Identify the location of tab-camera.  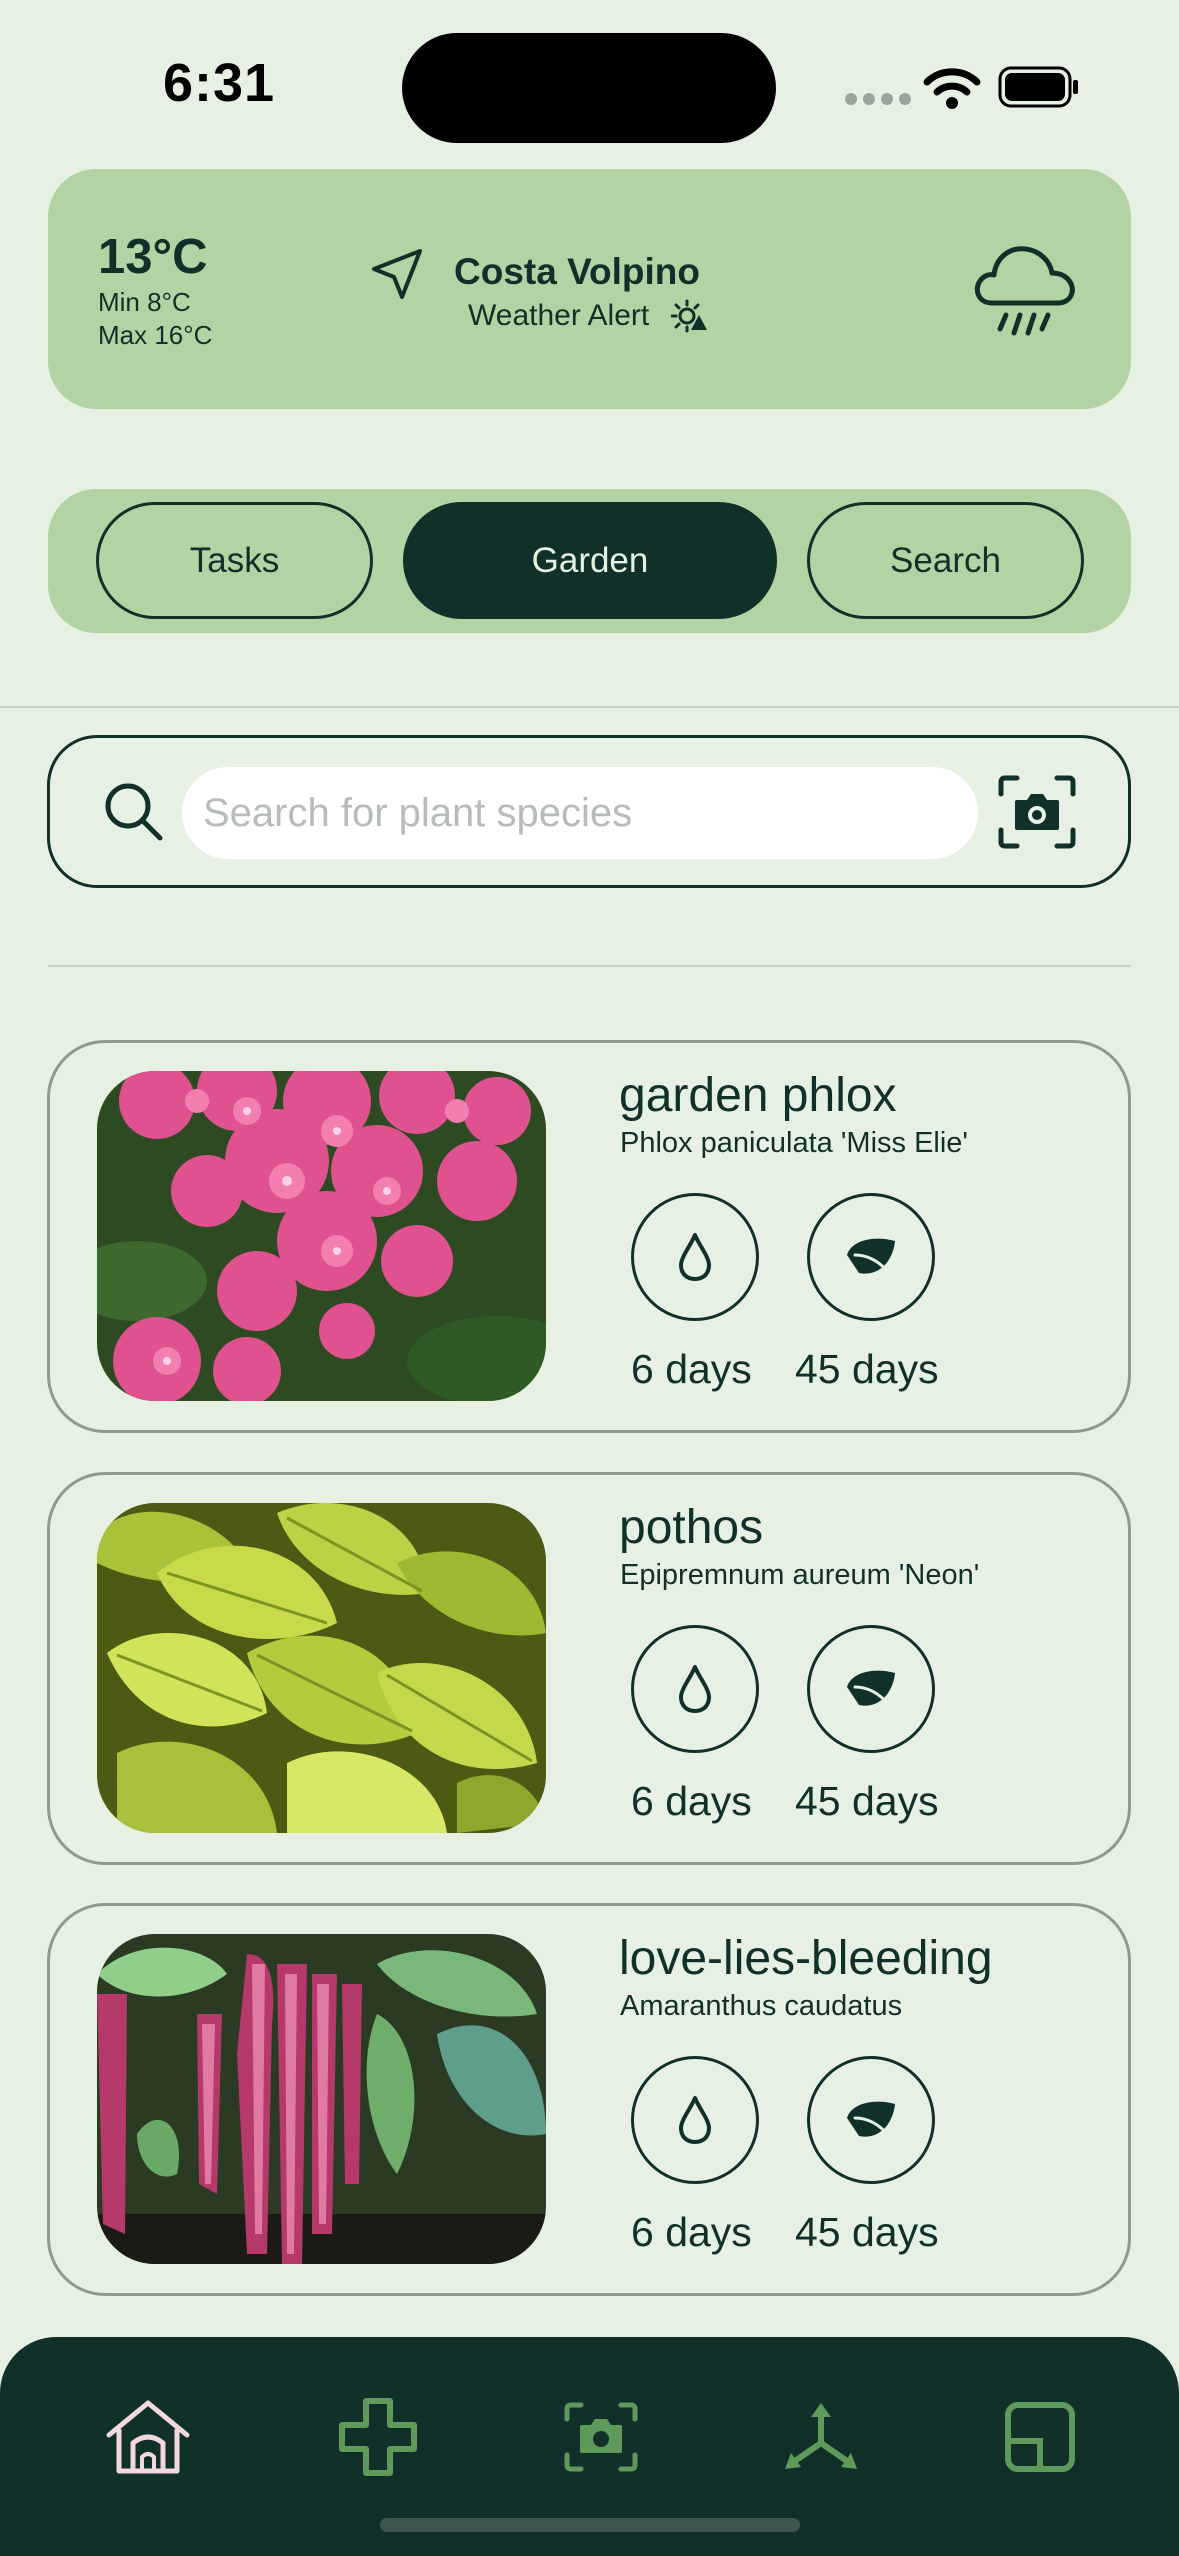
(601, 2437).